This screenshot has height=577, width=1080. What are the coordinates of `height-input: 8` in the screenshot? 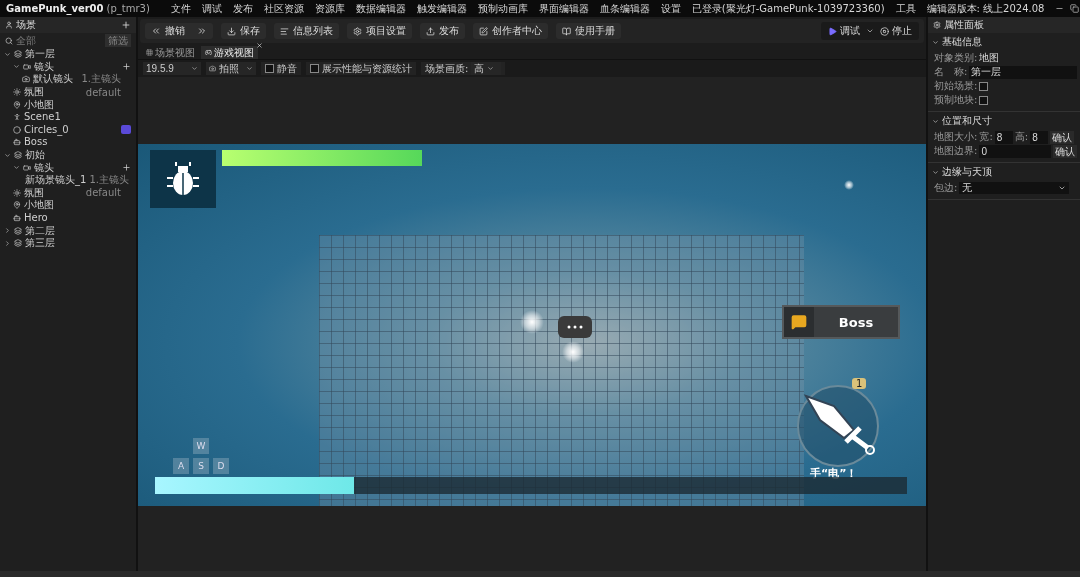 It's located at (1039, 137).